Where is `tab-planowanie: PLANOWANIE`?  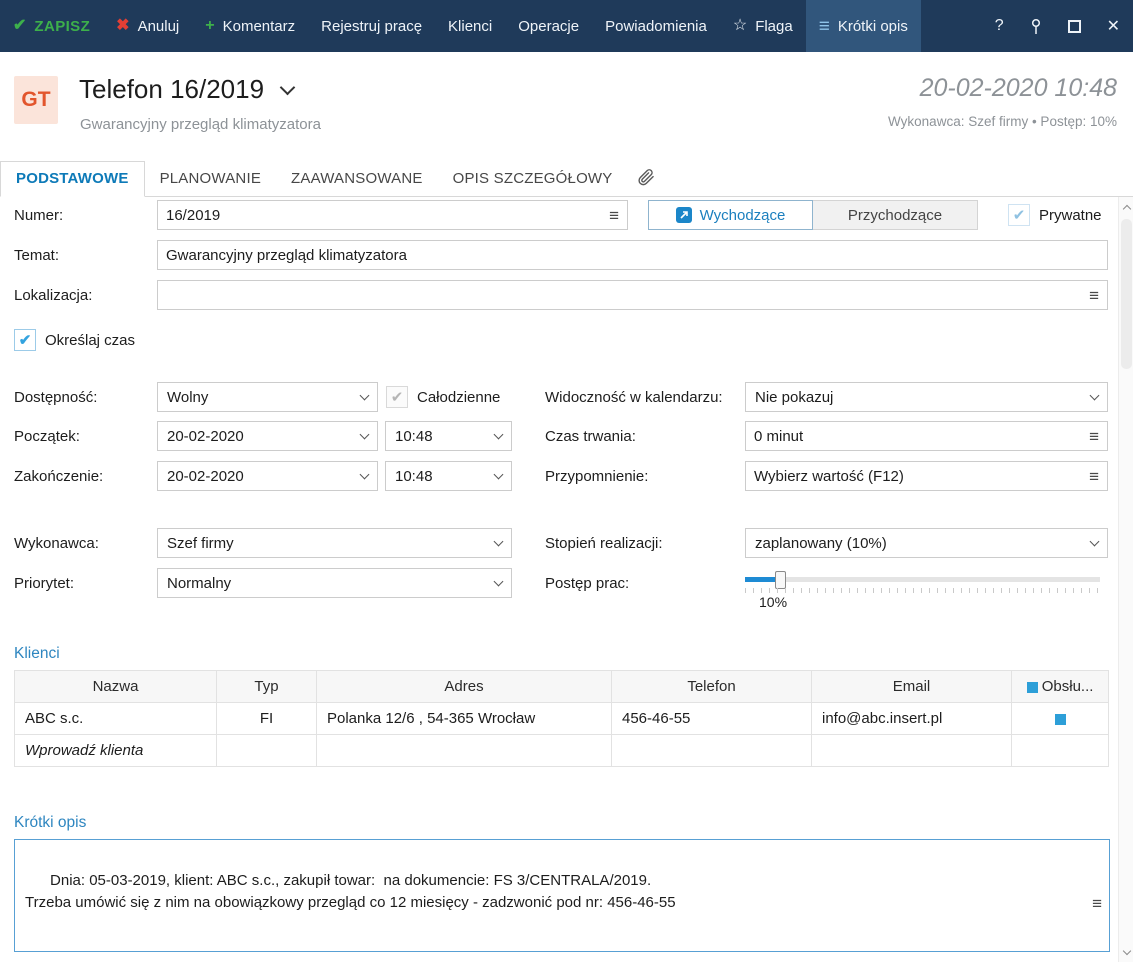 tab-planowanie: PLANOWANIE is located at coordinates (210, 179).